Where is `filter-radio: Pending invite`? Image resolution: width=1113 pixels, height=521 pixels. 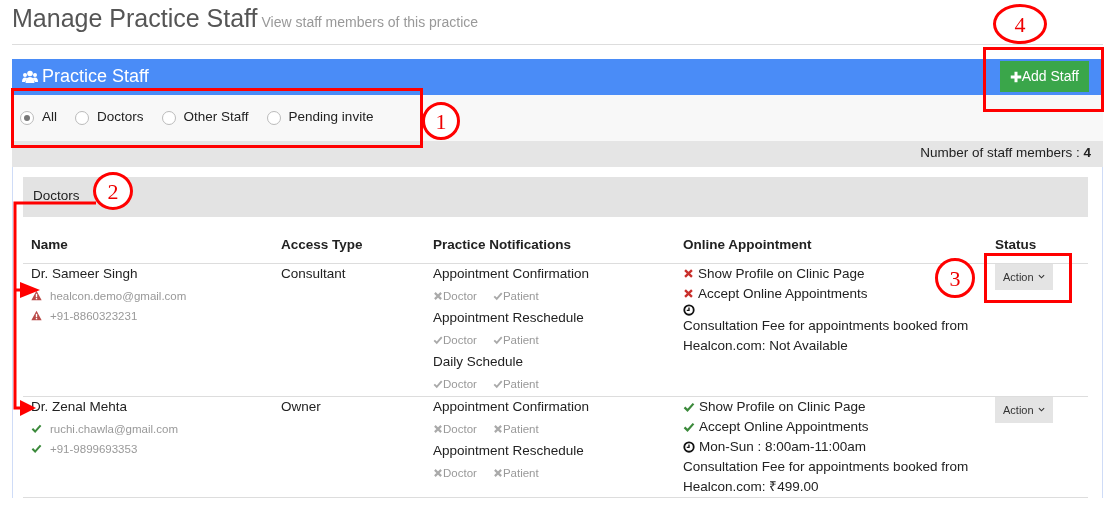
filter-radio: Pending invite is located at coordinates (320, 117).